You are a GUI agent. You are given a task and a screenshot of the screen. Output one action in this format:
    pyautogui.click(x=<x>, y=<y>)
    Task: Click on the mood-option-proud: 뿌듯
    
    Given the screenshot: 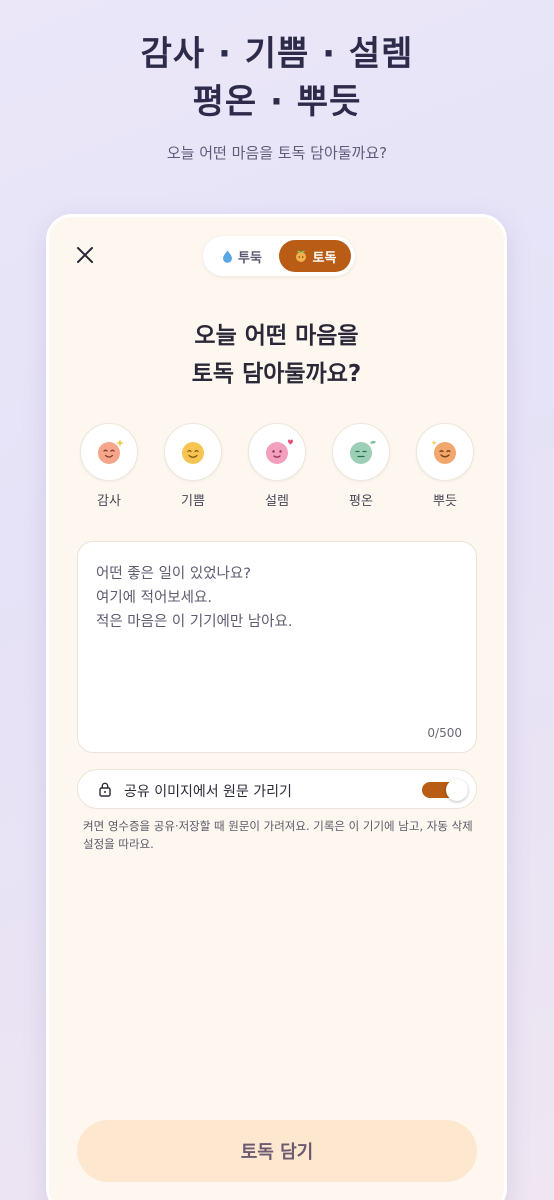 What is the action you would take?
    pyautogui.click(x=445, y=466)
    